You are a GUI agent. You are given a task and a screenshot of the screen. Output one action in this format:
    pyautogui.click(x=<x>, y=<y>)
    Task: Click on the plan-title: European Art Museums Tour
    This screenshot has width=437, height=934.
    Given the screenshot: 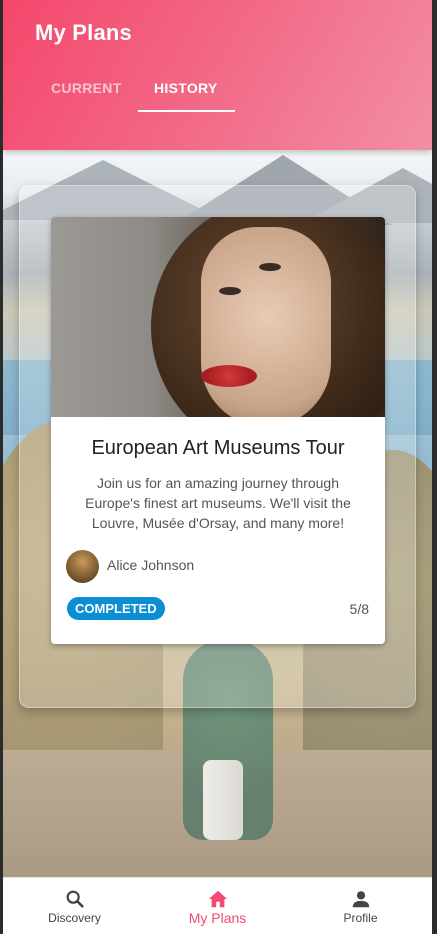 What is the action you would take?
    pyautogui.click(x=218, y=448)
    